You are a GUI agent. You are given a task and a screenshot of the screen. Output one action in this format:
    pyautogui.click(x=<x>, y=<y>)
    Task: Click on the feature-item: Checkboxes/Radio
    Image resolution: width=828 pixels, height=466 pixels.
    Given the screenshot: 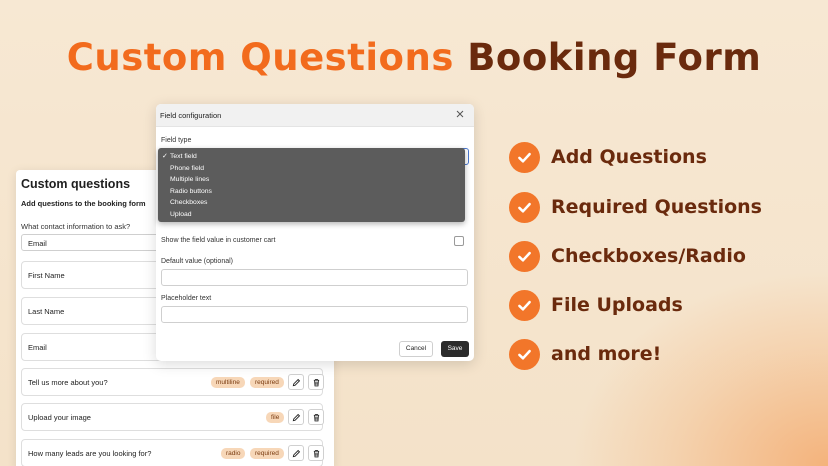 What is the action you would take?
    pyautogui.click(x=659, y=257)
    